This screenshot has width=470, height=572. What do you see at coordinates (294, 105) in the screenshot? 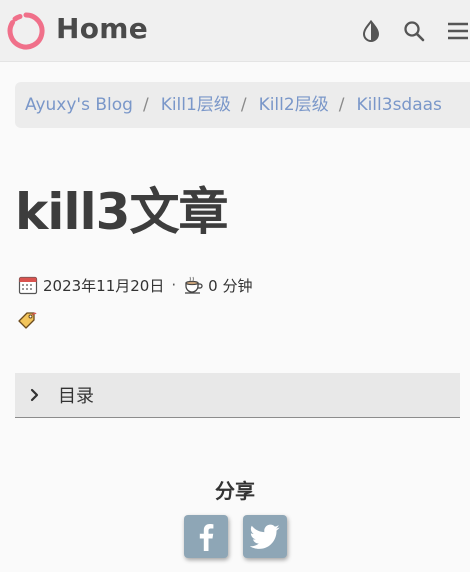
I see `breadcrumb-kill2-link: Kill2层级` at bounding box center [294, 105].